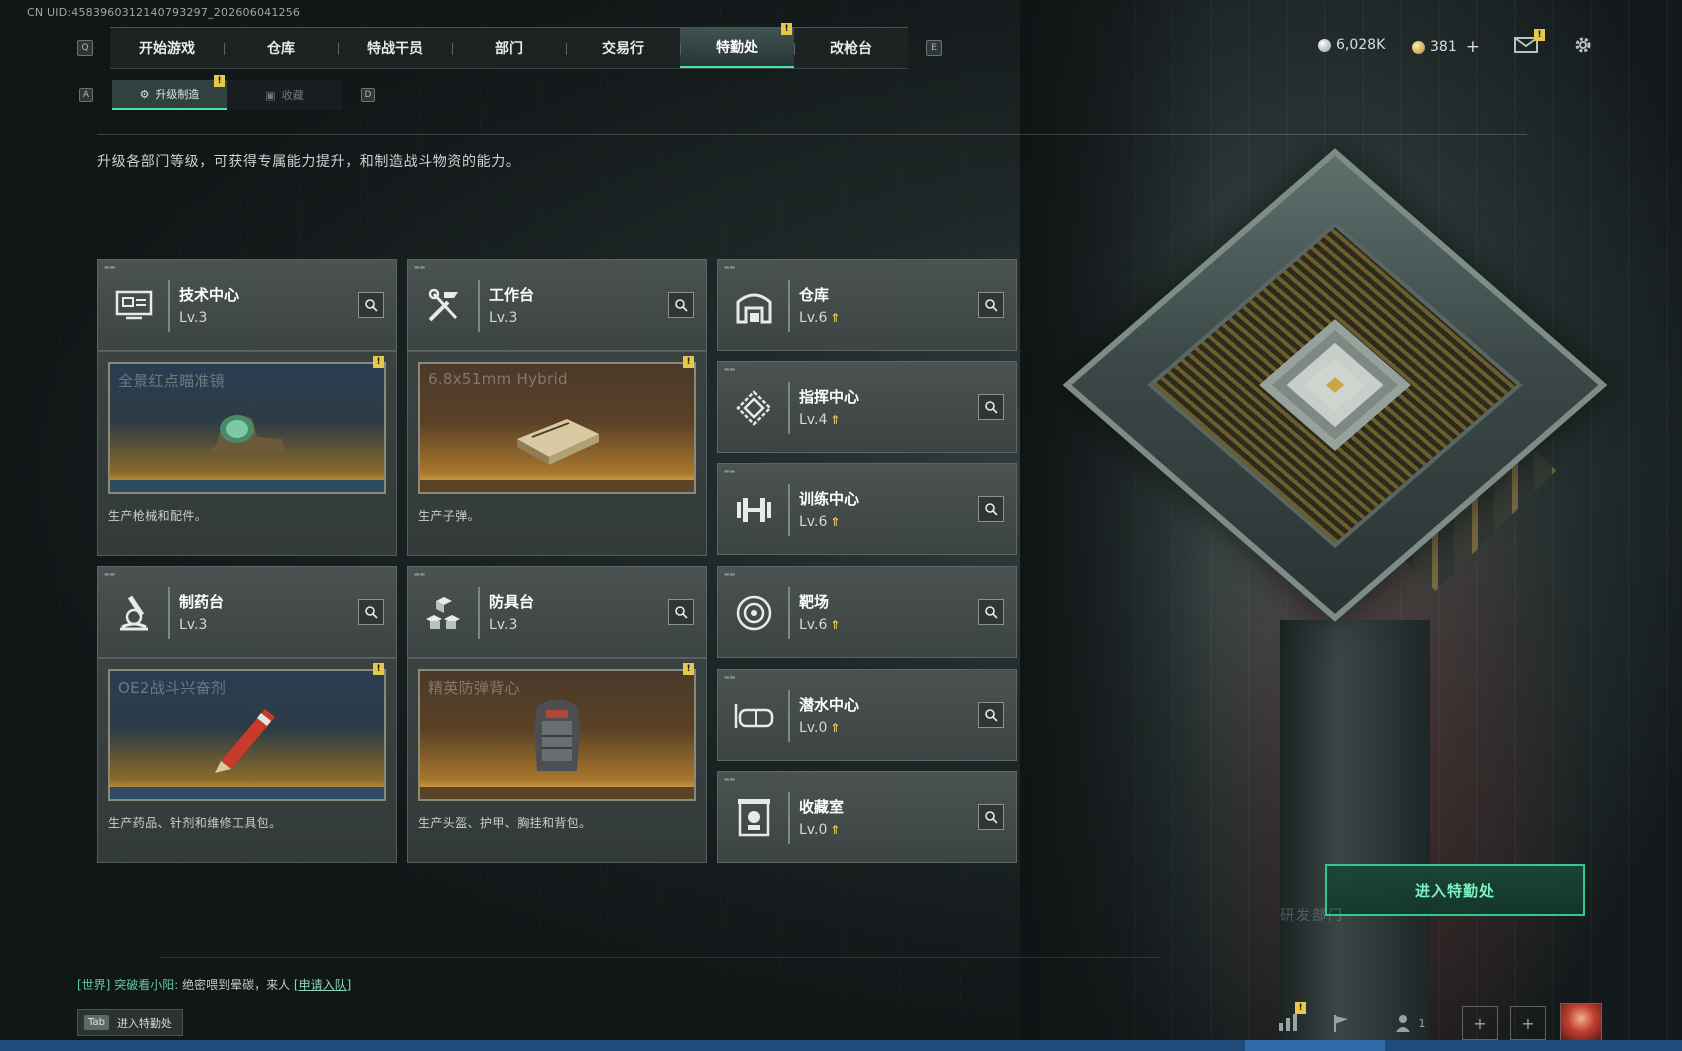 Image resolution: width=1682 pixels, height=1051 pixels. I want to click on main-nav: 开始游戏 仓库 特战干员 部门 交易行 特勤处 ! 改枪台, so click(509, 46).